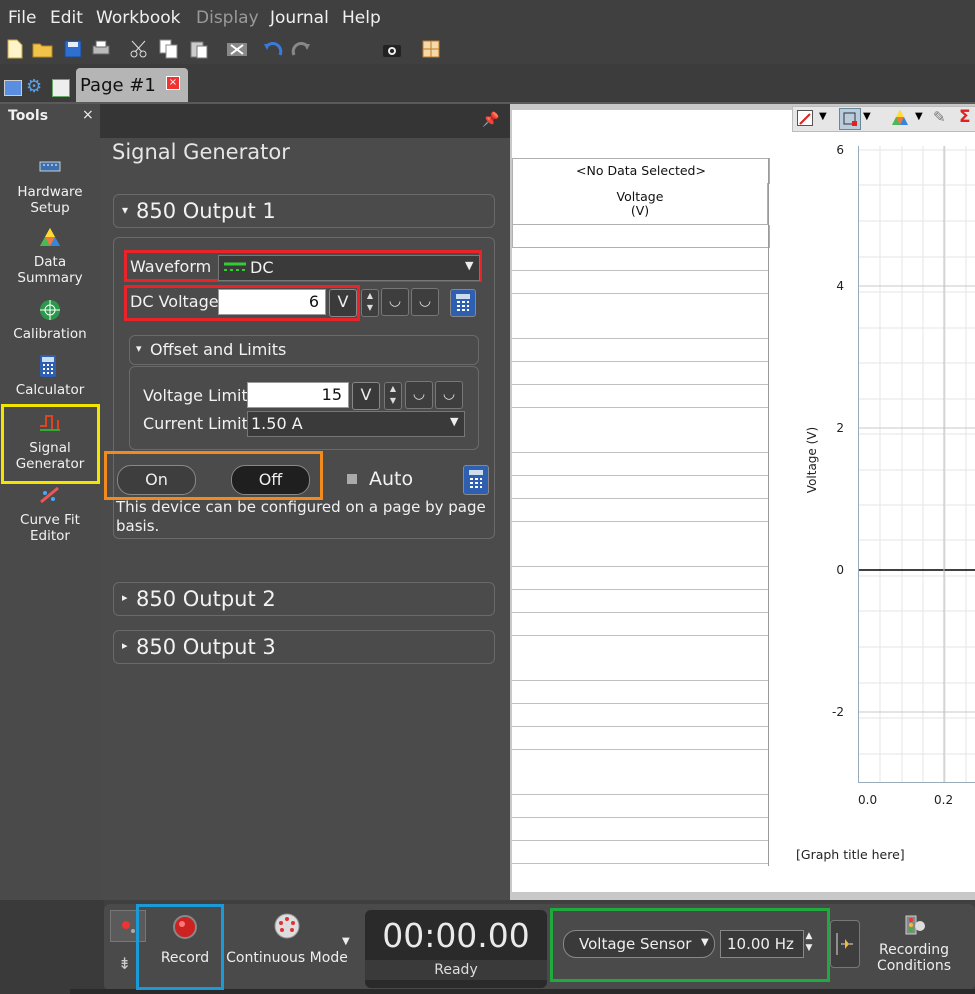 The height and width of the screenshot is (994, 975). I want to click on auto-checkbox, so click(352, 479).